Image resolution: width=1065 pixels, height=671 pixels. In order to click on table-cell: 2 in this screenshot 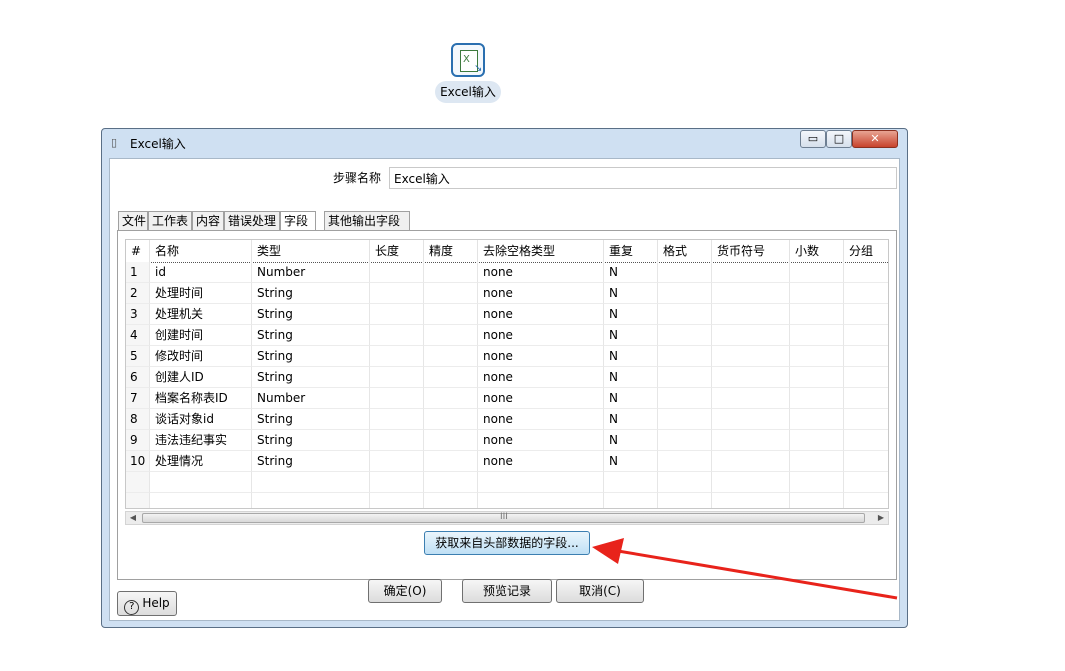, I will do `click(138, 293)`.